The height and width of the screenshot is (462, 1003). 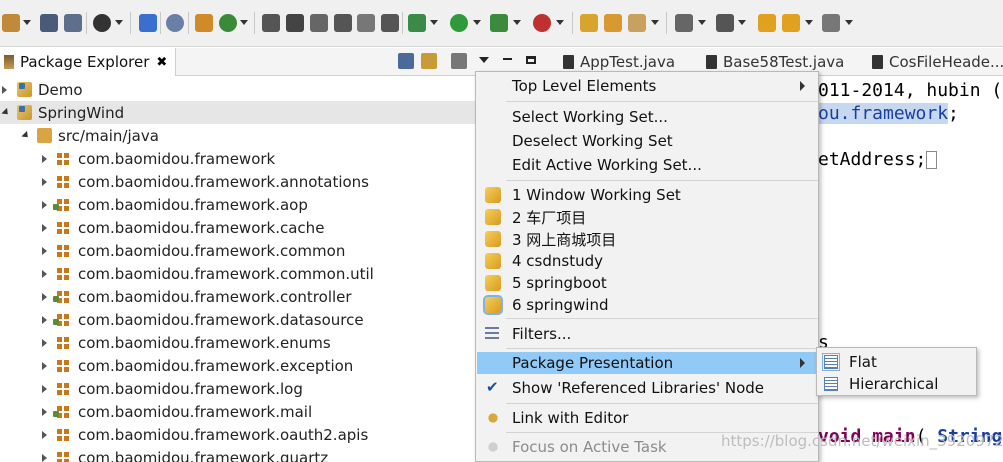 I want to click on tree-row-package: com.baomidou.framework.enums, so click(x=278, y=342).